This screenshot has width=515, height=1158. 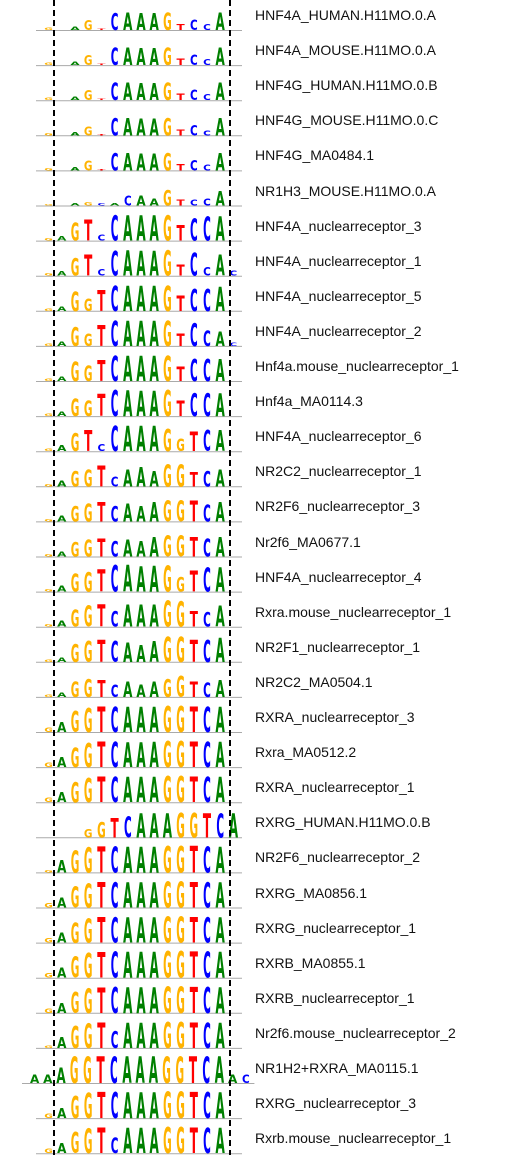 I want to click on motif-row: RXRA_nuclearreceptor_3, so click(x=257, y=719).